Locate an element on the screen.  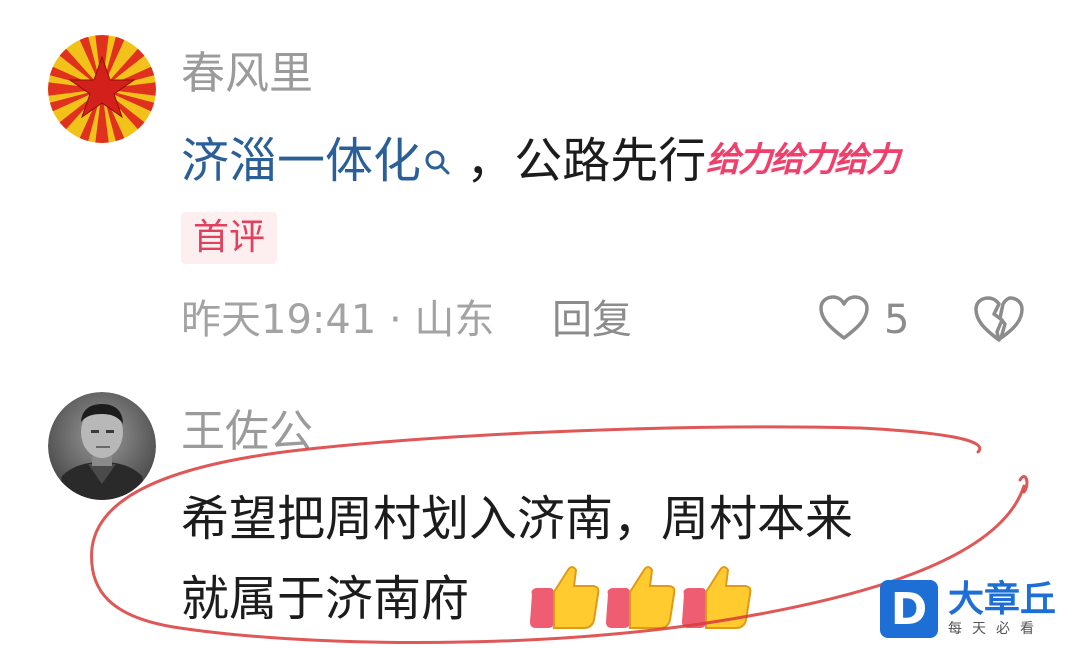
topic-link: 济淄一体化 is located at coordinates (323, 161).